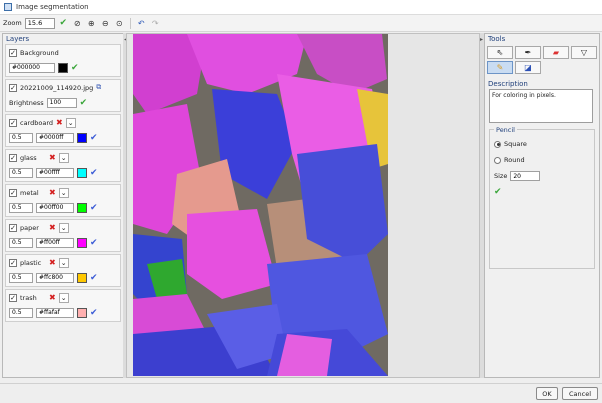  What do you see at coordinates (481, 39) in the screenshot?
I see `collapse-right-icon: ▸` at bounding box center [481, 39].